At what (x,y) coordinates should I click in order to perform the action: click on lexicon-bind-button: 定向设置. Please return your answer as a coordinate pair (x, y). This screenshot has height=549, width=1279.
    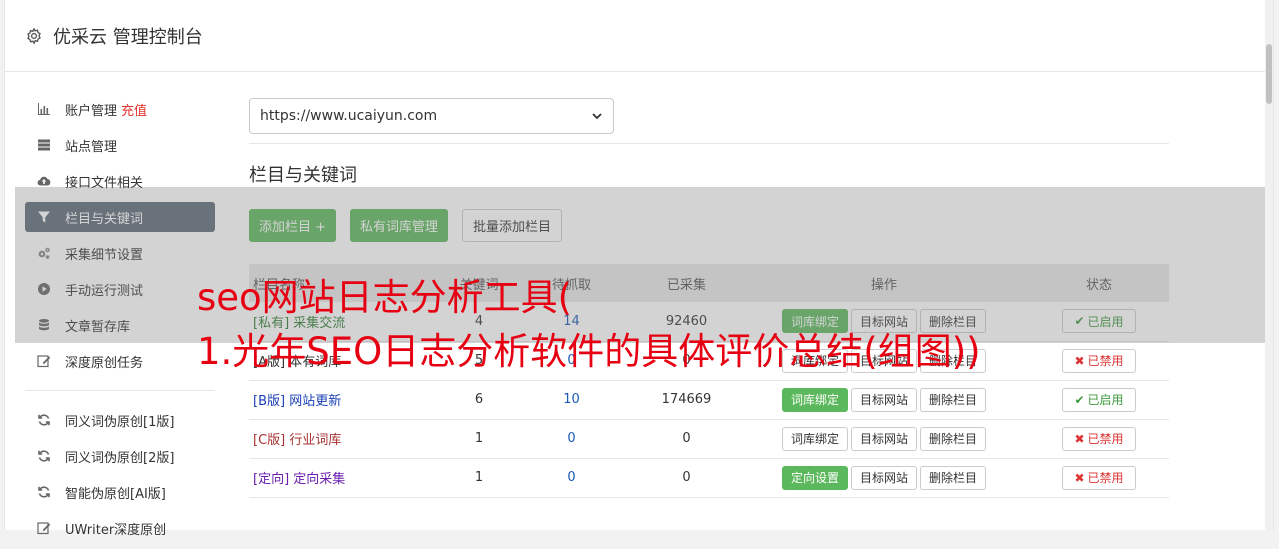
    Looking at the image, I should click on (814, 477).